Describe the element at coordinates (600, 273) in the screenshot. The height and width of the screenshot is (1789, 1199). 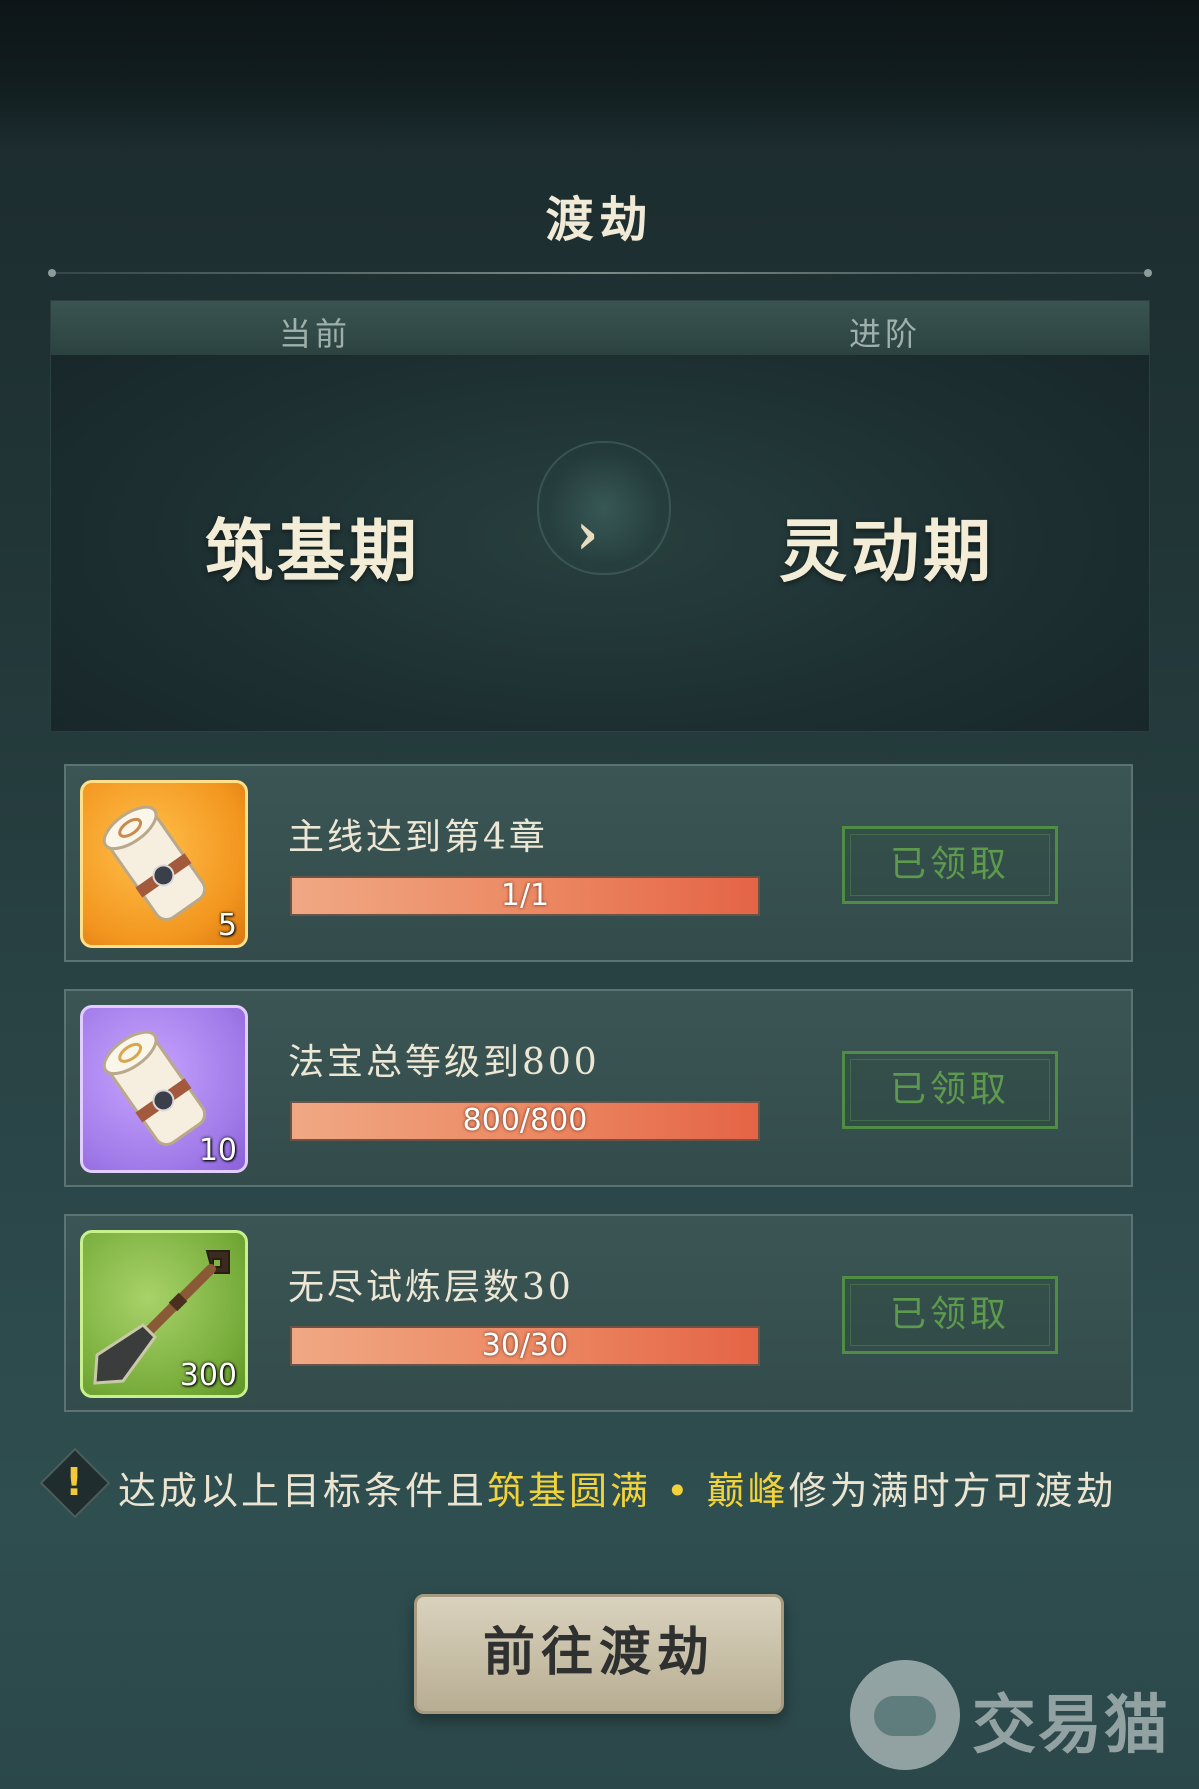
I see `title-divider` at that location.